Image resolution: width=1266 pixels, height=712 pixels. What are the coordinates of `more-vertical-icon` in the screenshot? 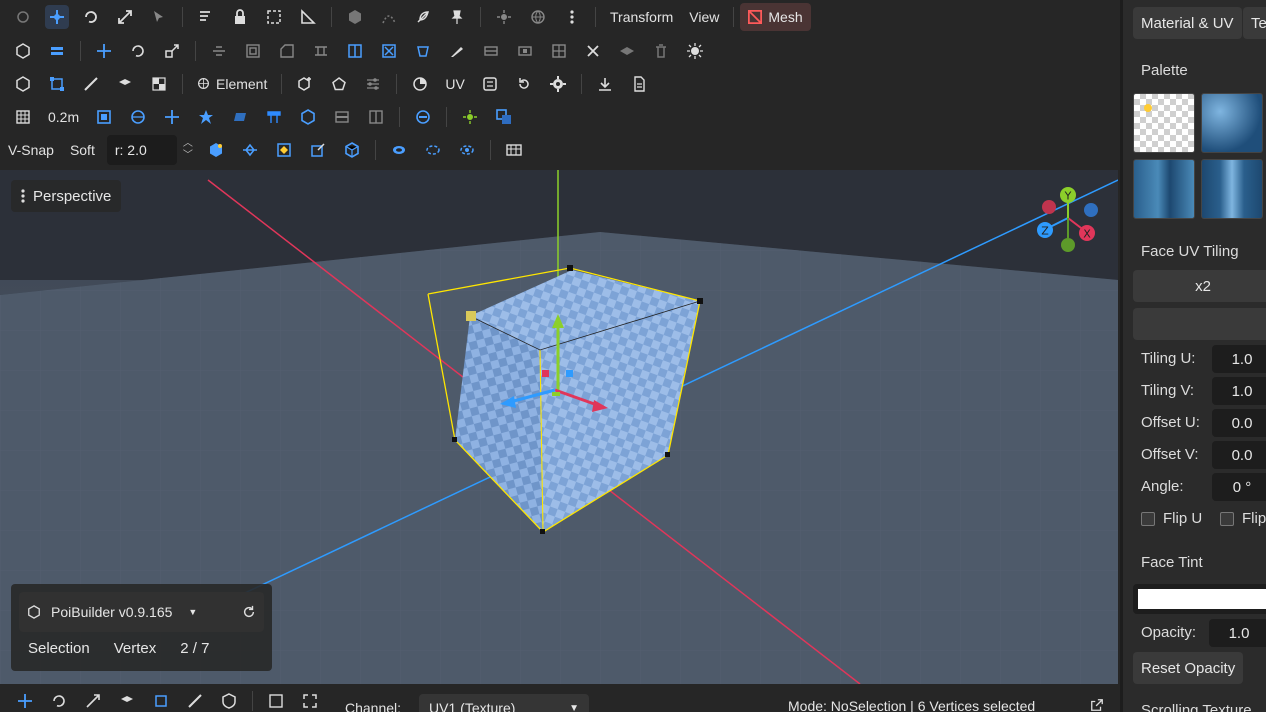 It's located at (572, 17).